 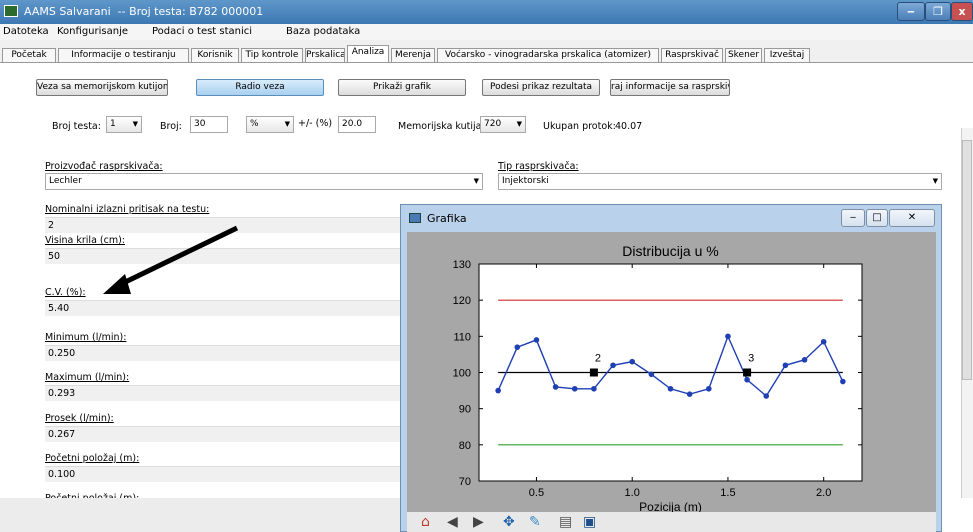 What do you see at coordinates (87, 377) in the screenshot?
I see `maximum-label: Maximum (l/min):` at bounding box center [87, 377].